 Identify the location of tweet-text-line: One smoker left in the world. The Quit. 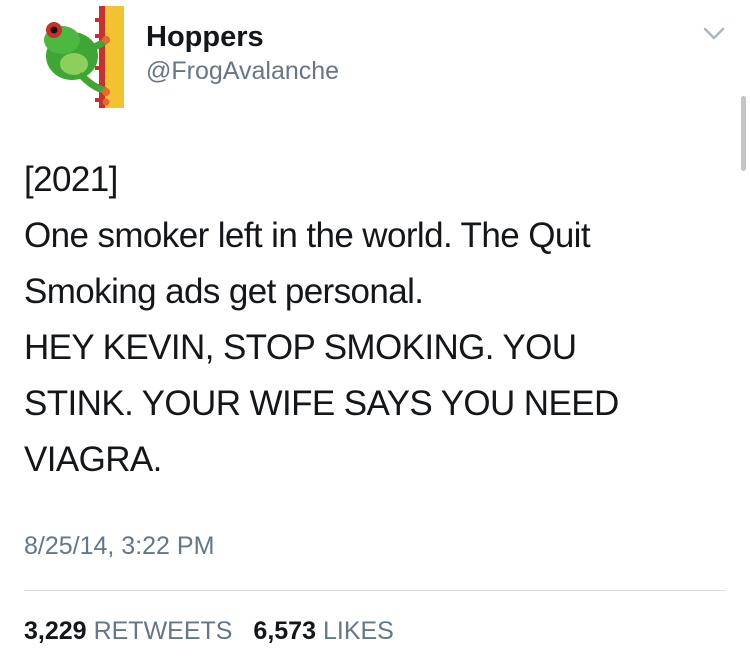
(307, 235).